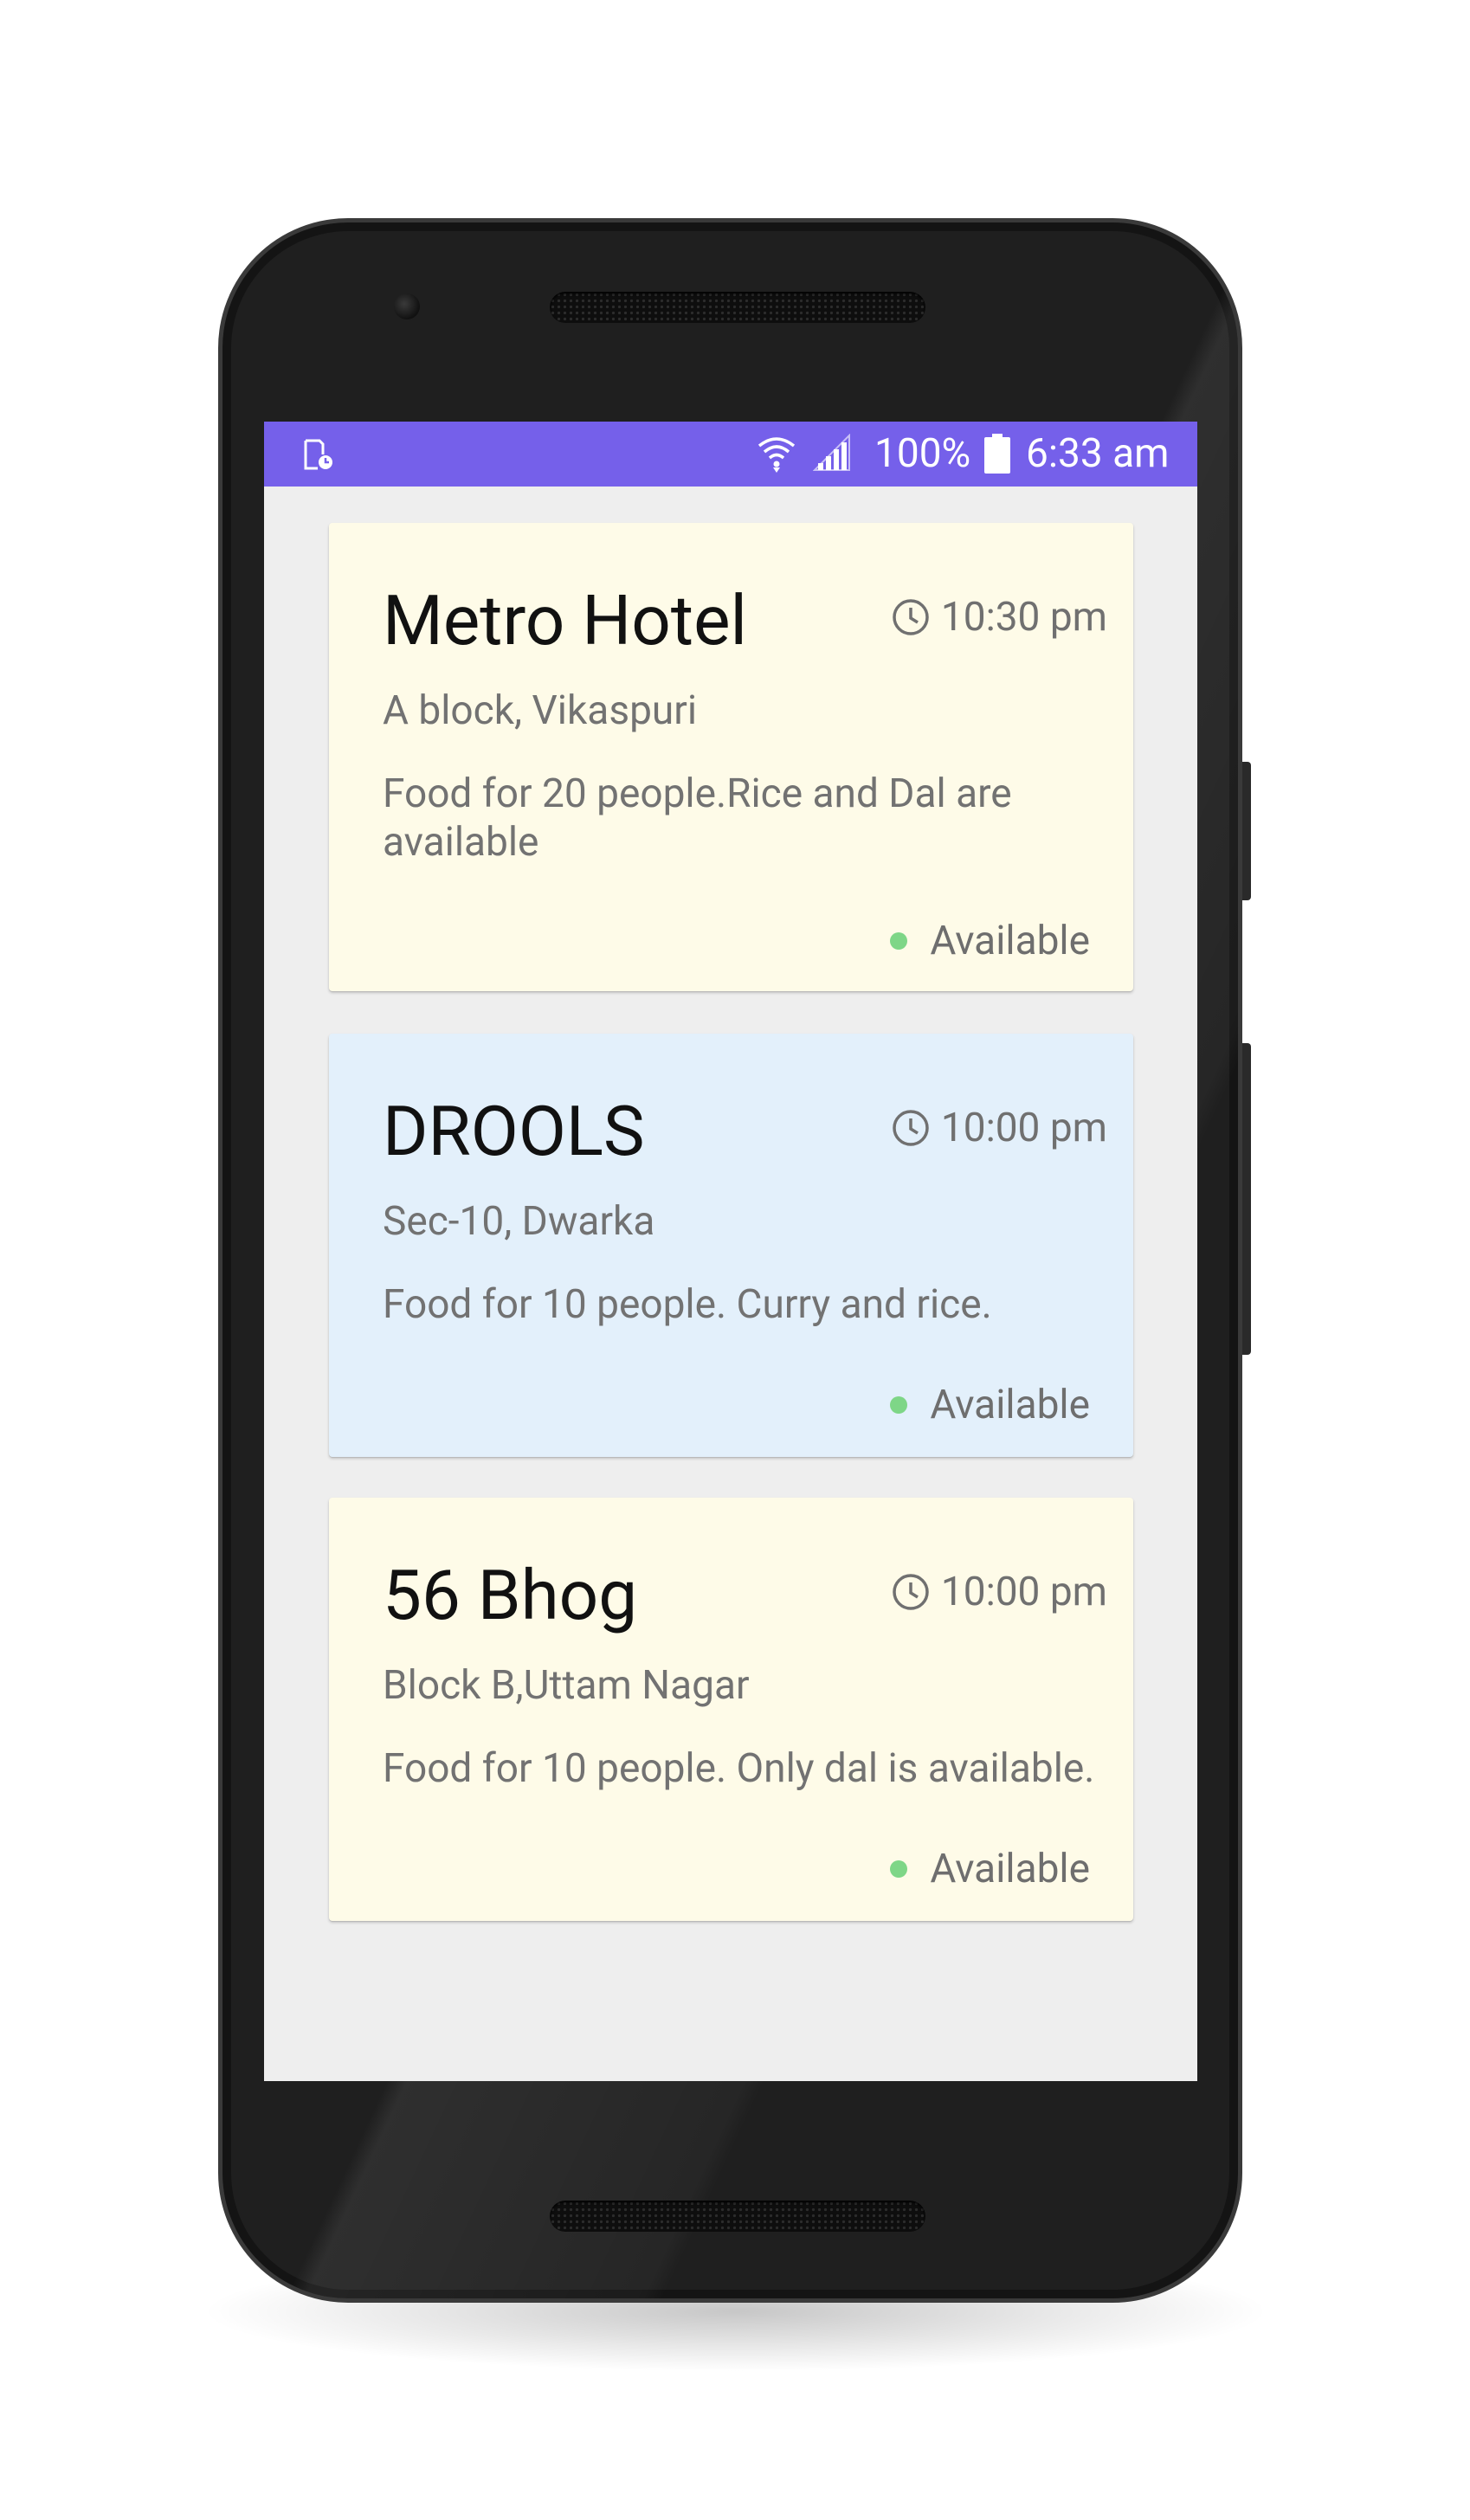  I want to click on wifi-icon, so click(777, 455).